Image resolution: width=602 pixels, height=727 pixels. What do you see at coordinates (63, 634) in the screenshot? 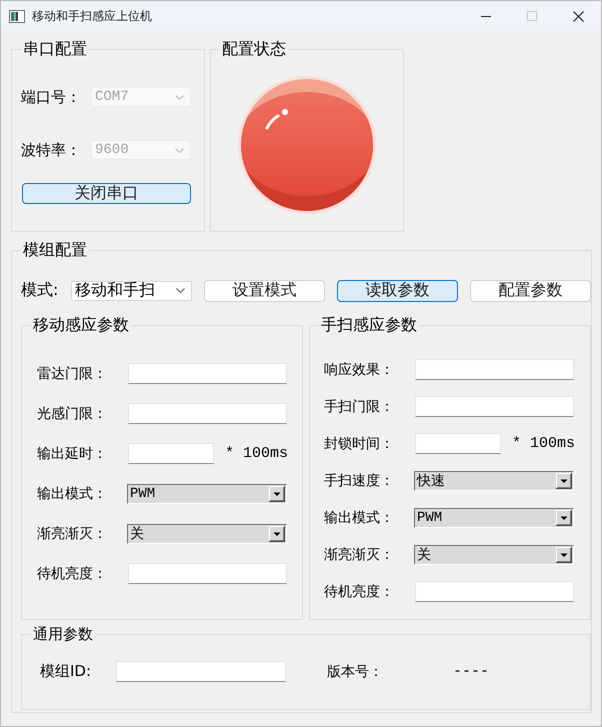
I see `group-title: 通用参数` at bounding box center [63, 634].